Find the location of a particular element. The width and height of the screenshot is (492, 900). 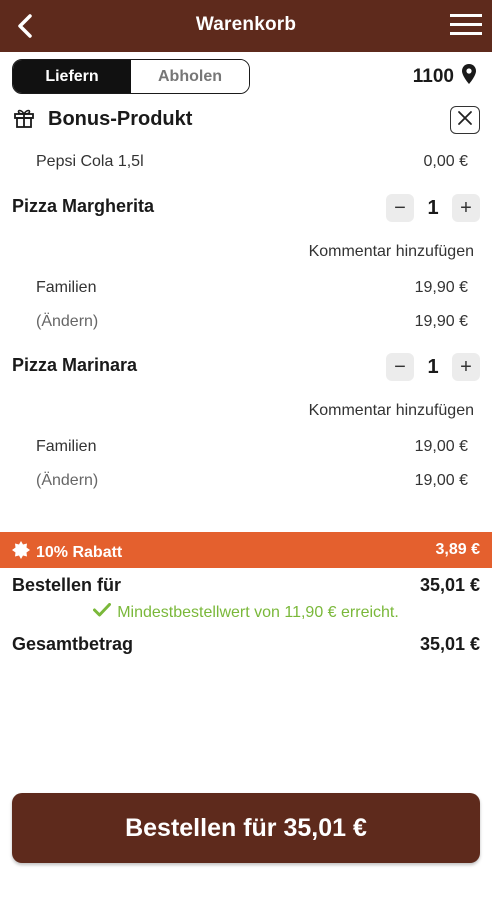

close-bonus-button is located at coordinates (465, 120).